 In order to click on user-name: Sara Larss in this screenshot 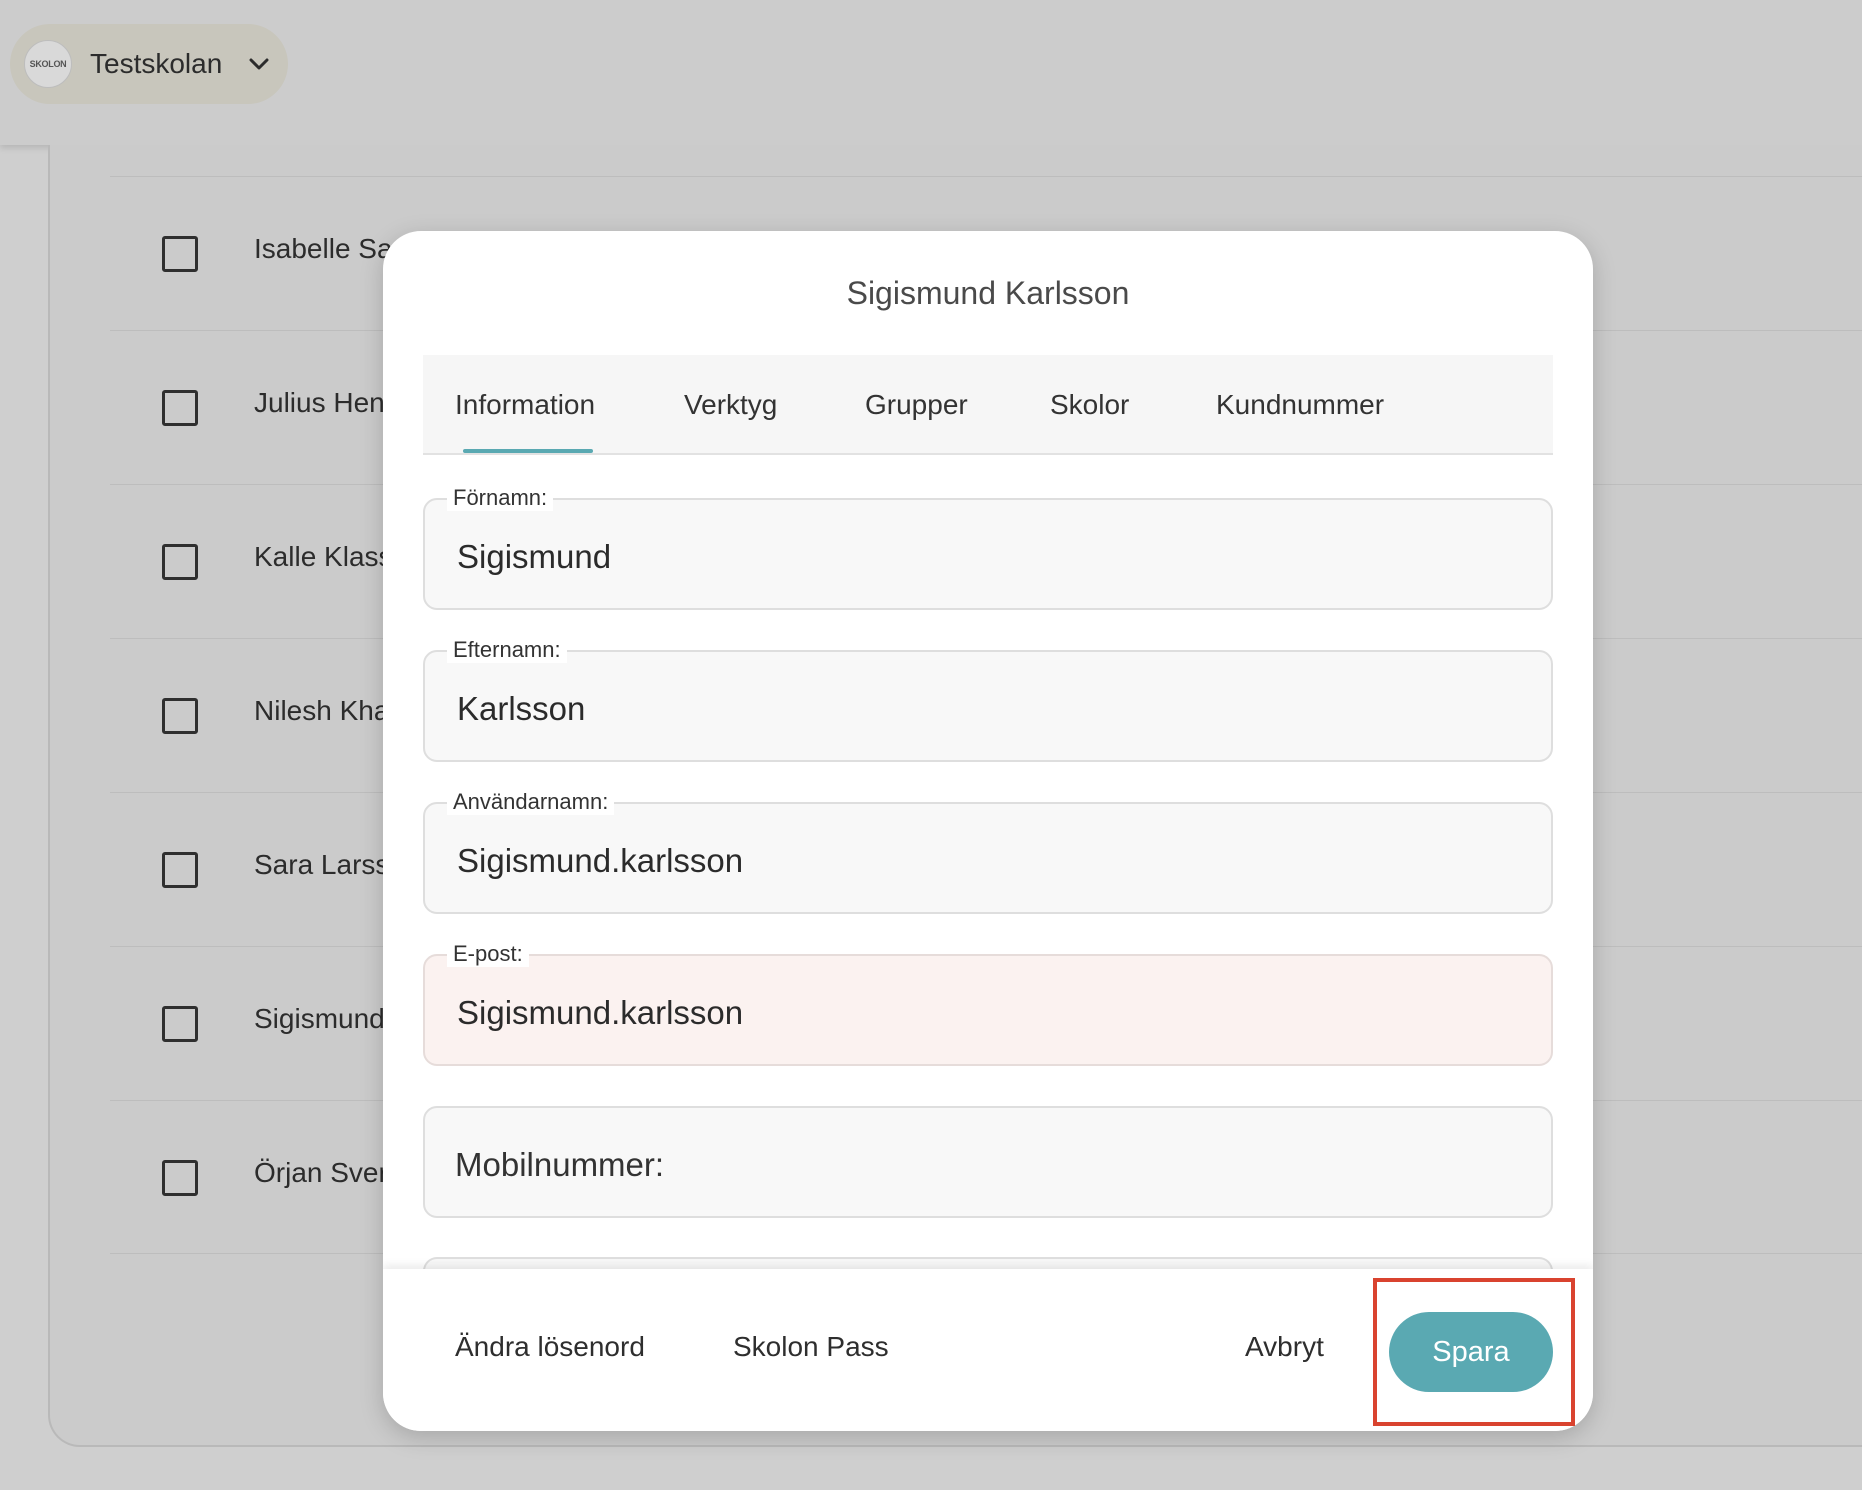, I will do `click(322, 864)`.